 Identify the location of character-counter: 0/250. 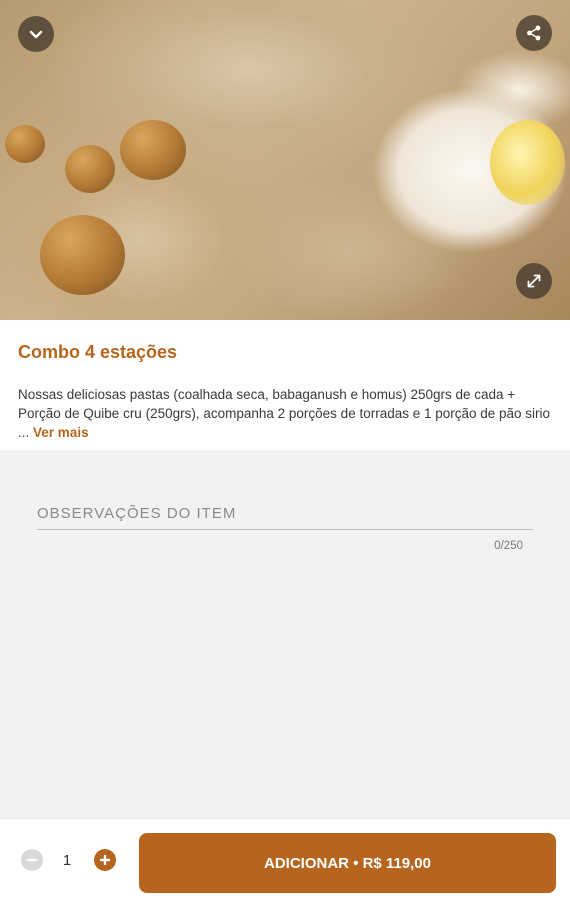
(508, 546).